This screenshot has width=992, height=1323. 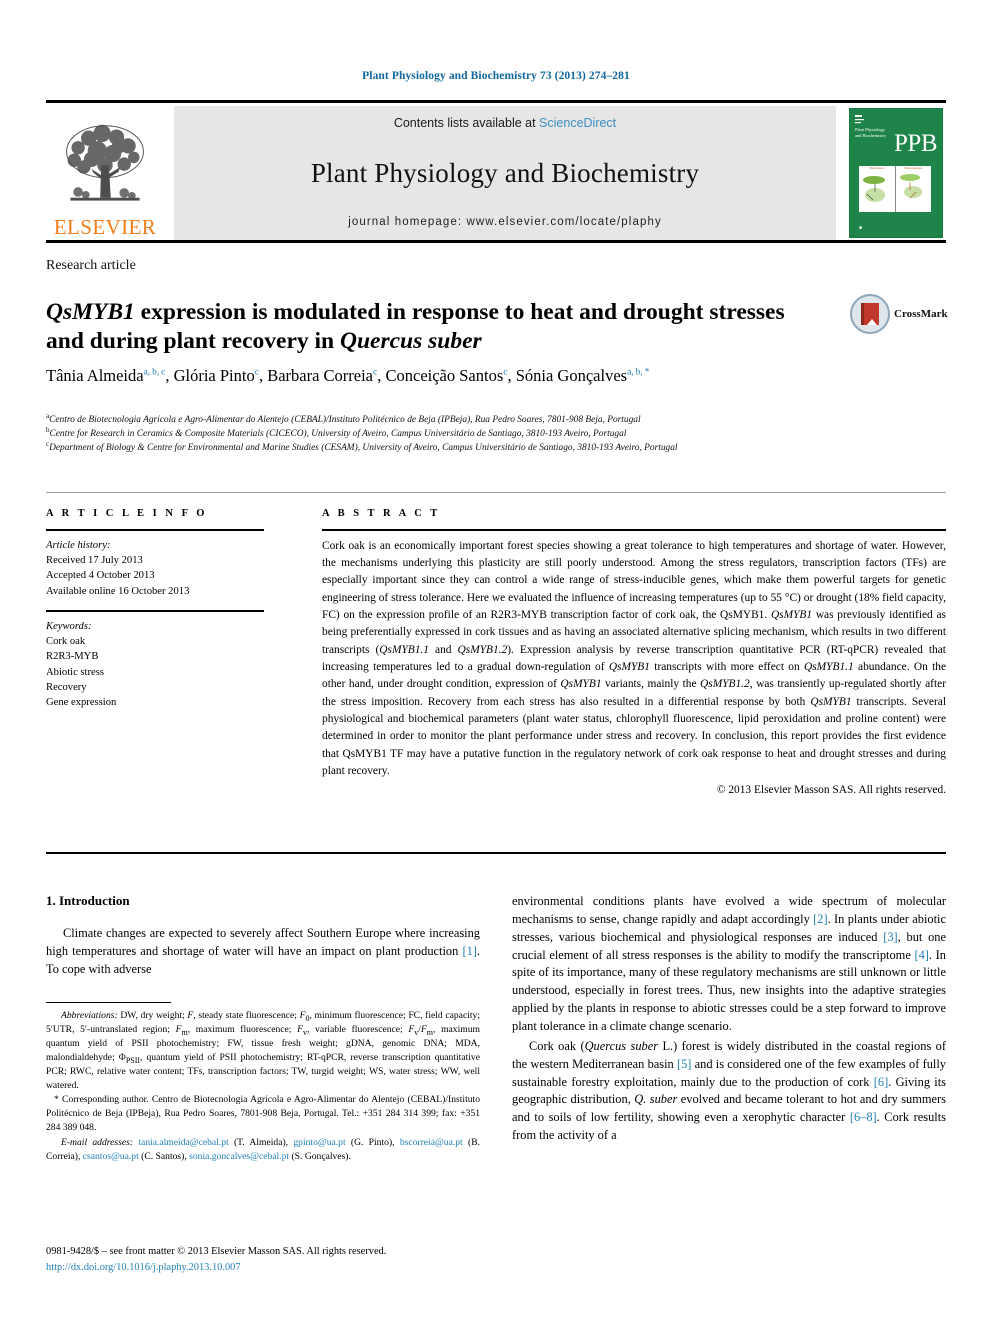 I want to click on cover-figure-left: Plant tissues, so click(x=877, y=189).